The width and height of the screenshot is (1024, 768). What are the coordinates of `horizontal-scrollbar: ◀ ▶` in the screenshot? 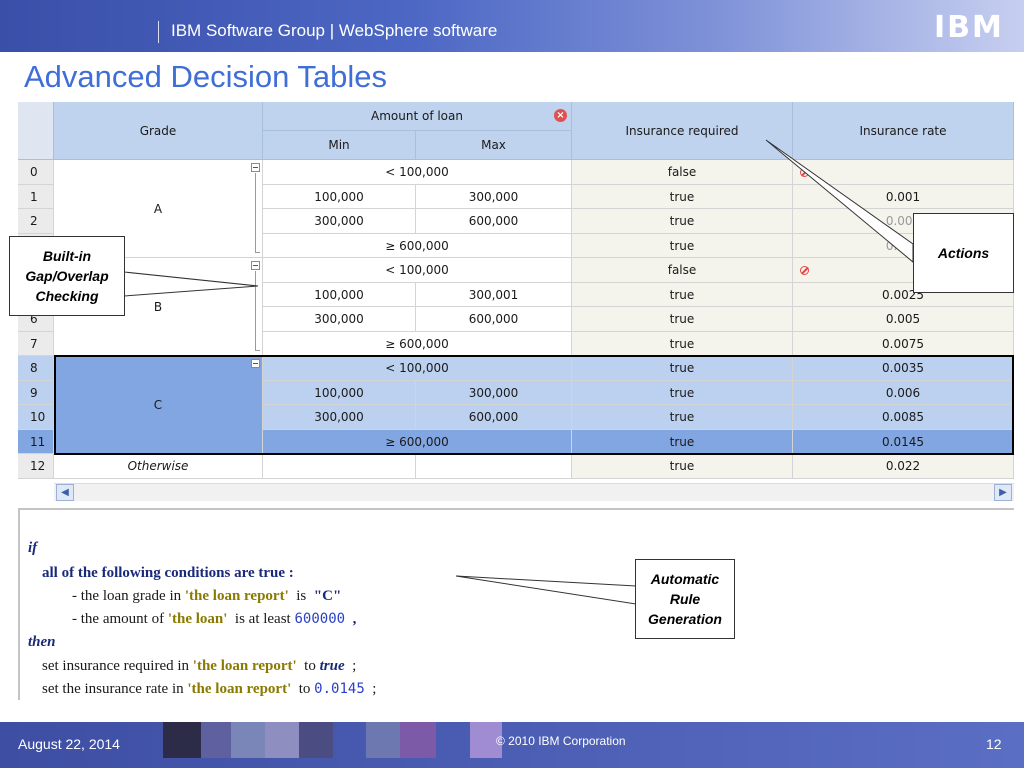 It's located at (534, 492).